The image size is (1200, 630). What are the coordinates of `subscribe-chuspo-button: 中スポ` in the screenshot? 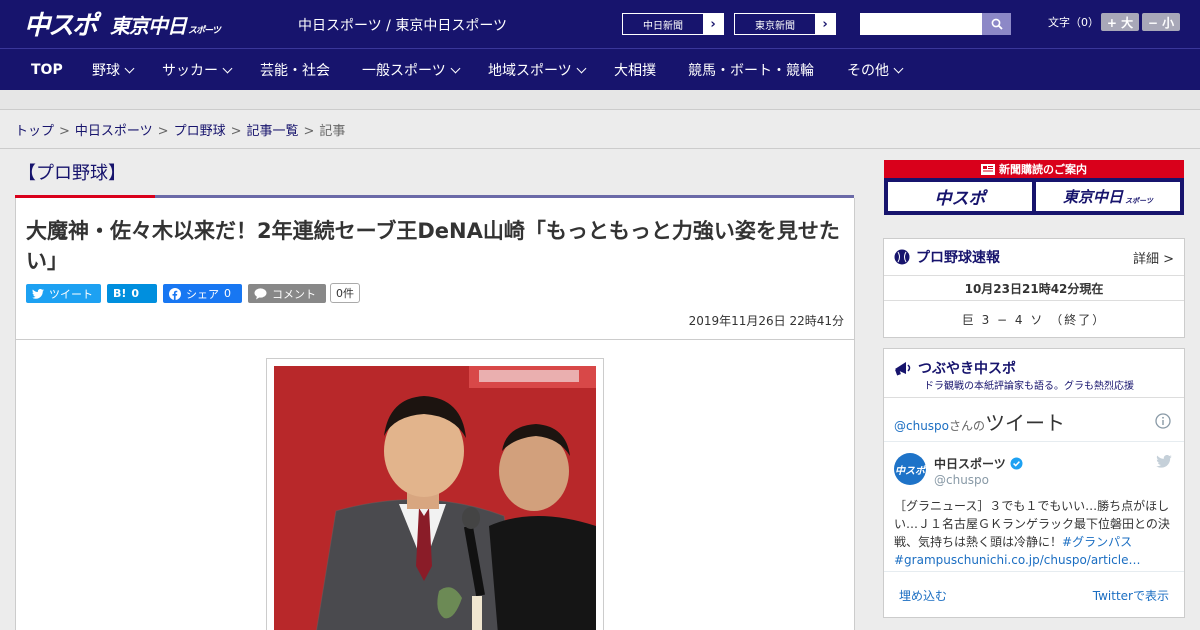 It's located at (960, 196).